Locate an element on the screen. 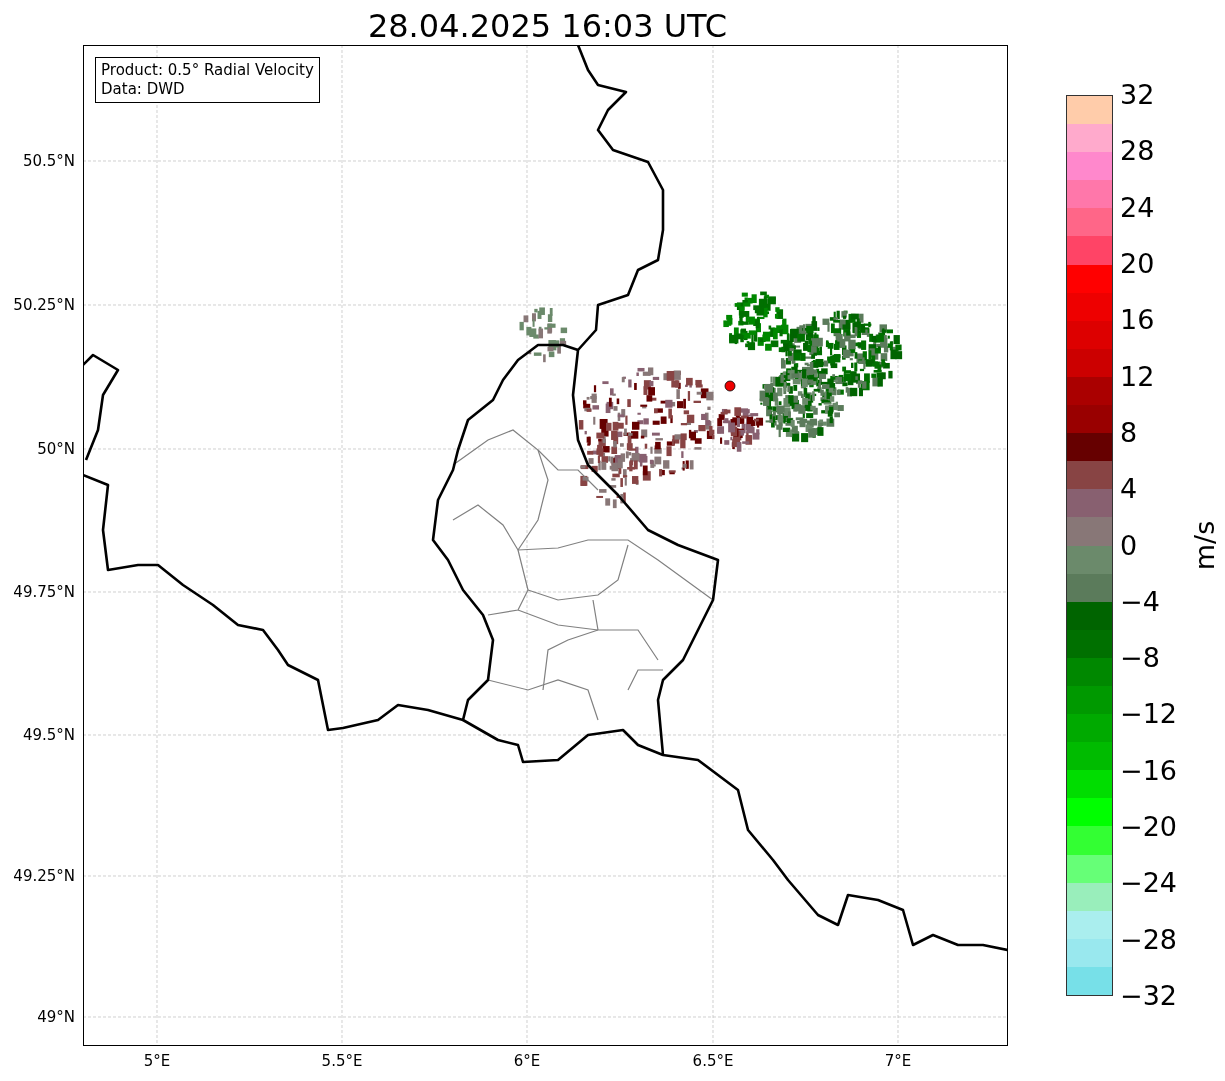  colorbar-tick-label: −4 is located at coordinates (1140, 601).